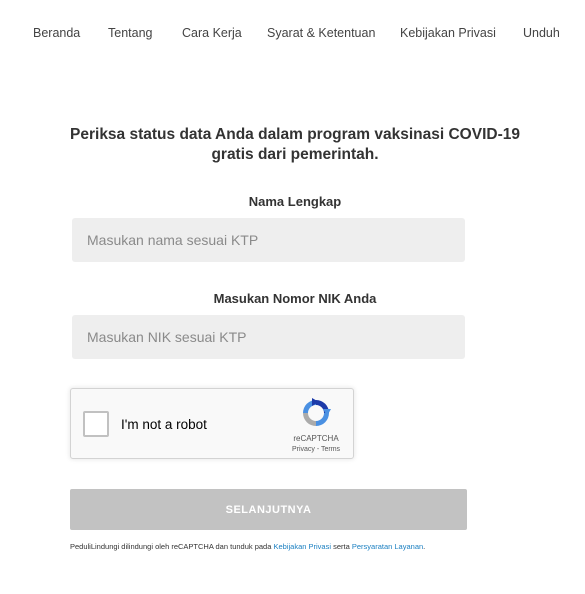  I want to click on notice-suffix: ., so click(424, 546).